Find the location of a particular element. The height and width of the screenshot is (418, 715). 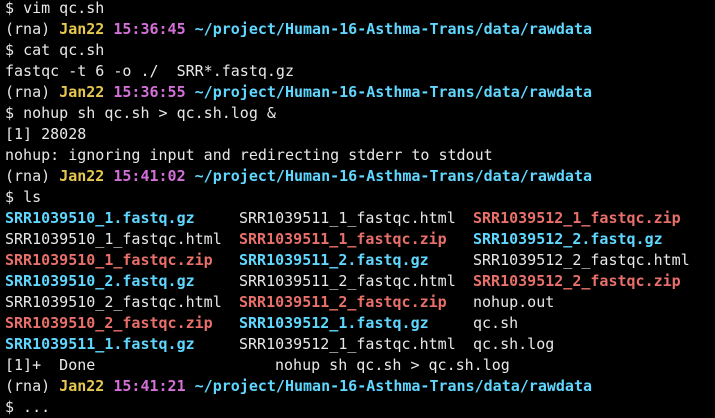

prompt-time: 15:41:02 is located at coordinates (149, 176).